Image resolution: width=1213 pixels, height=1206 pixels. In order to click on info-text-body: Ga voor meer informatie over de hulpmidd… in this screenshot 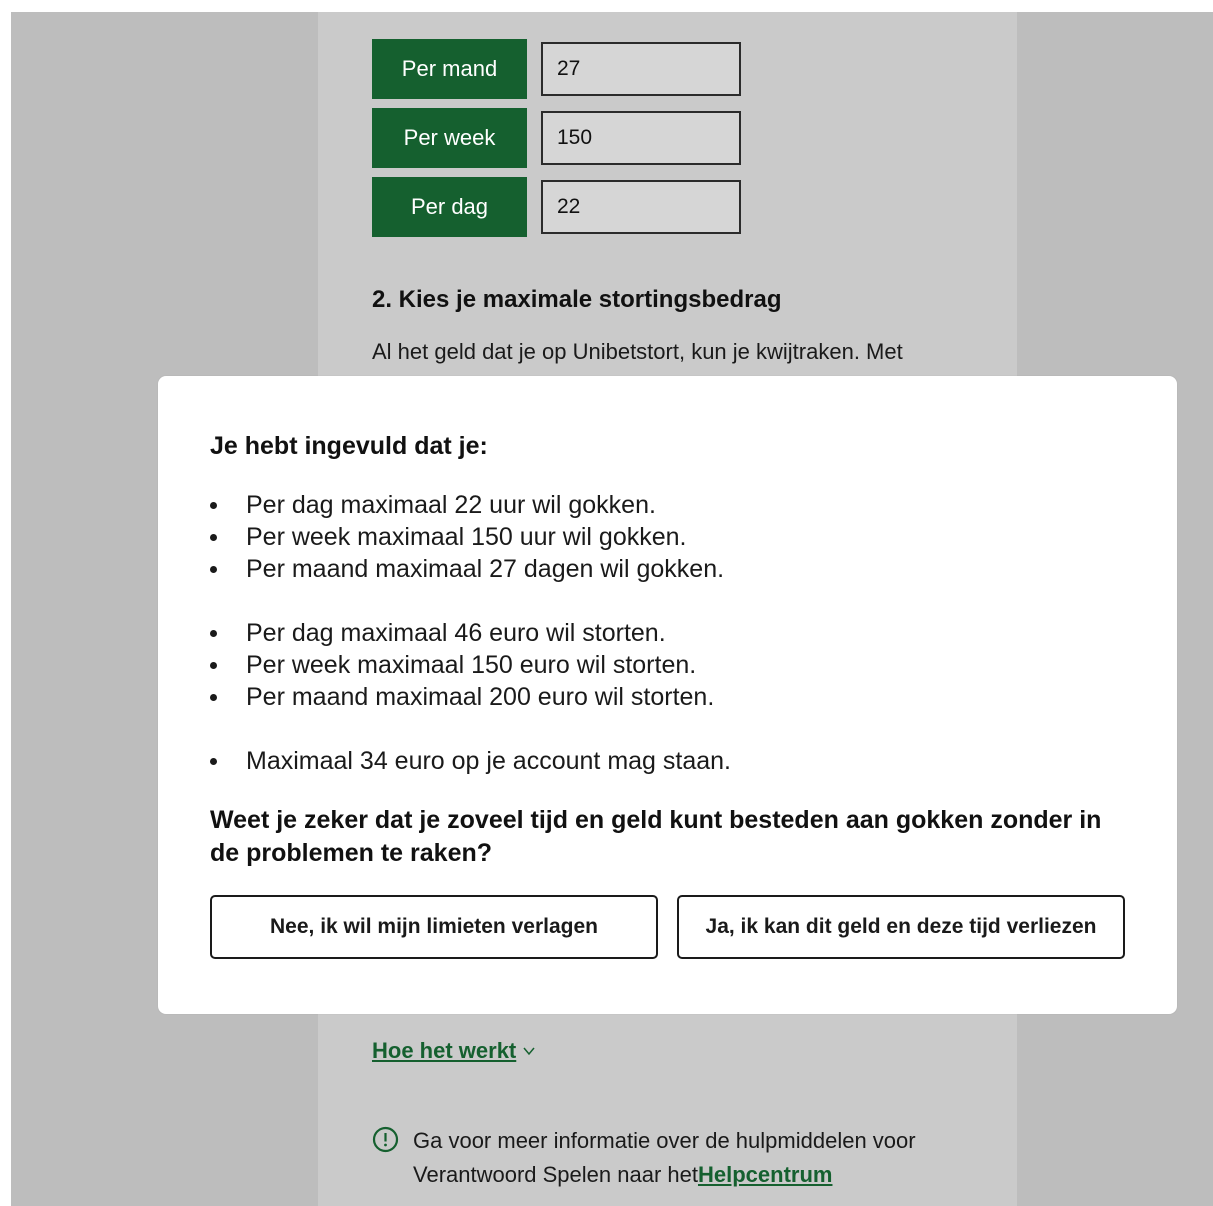, I will do `click(664, 1157)`.